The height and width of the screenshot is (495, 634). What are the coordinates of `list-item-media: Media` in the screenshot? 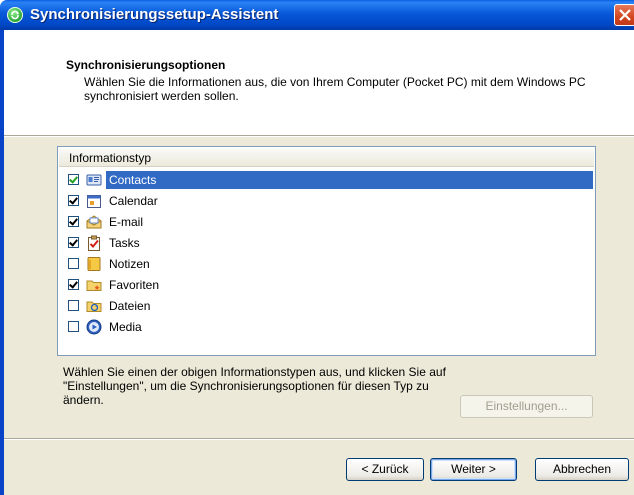 It's located at (327, 327).